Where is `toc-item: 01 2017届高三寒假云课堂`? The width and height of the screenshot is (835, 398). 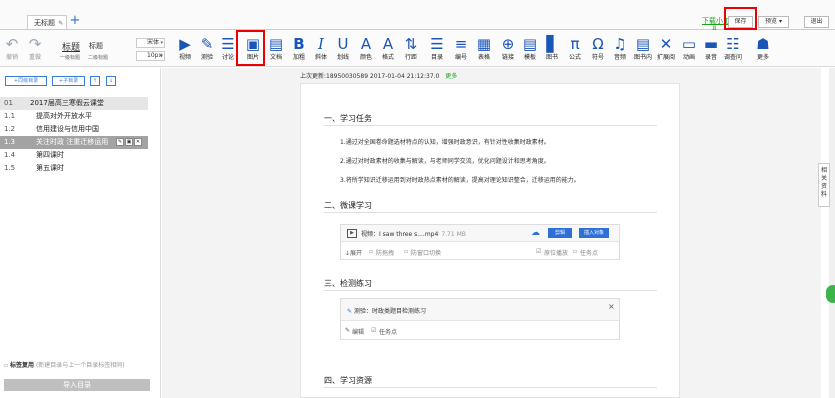
toc-item: 01 2017届高三寒假云课堂 is located at coordinates (74, 103).